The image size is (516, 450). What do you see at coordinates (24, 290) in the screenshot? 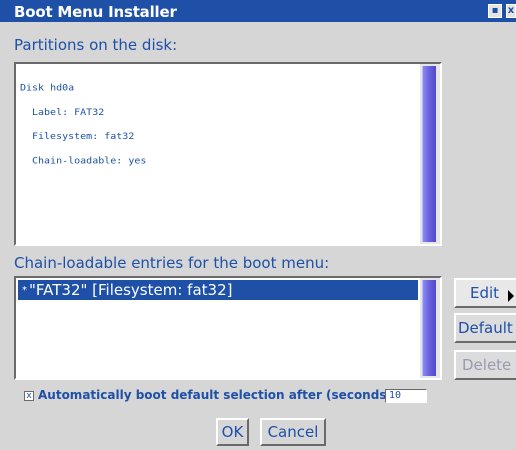
I see `list-item-marker: *` at bounding box center [24, 290].